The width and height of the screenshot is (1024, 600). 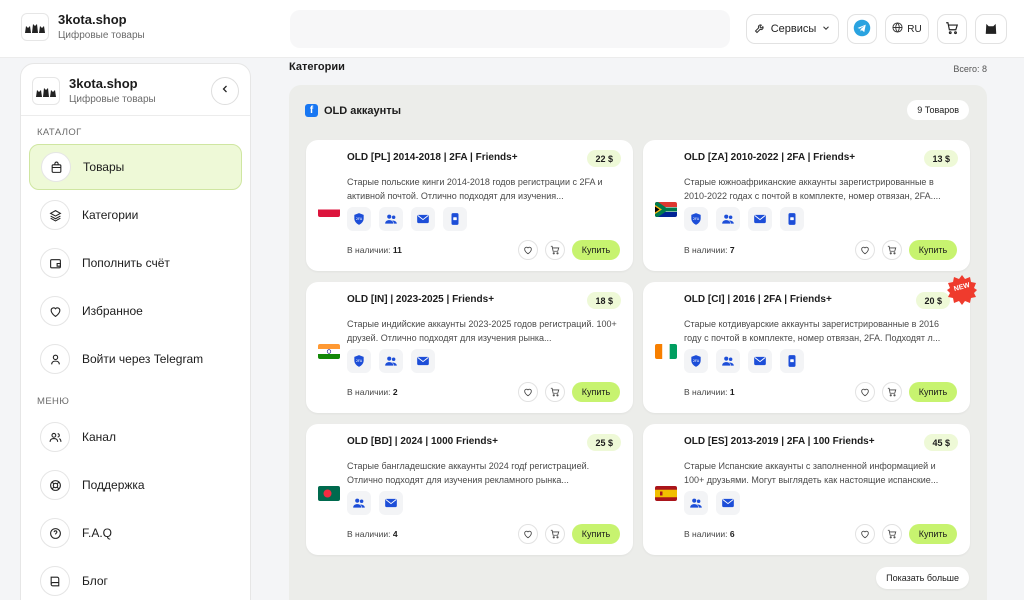 I want to click on sidebar-collapse-button, so click(x=225, y=91).